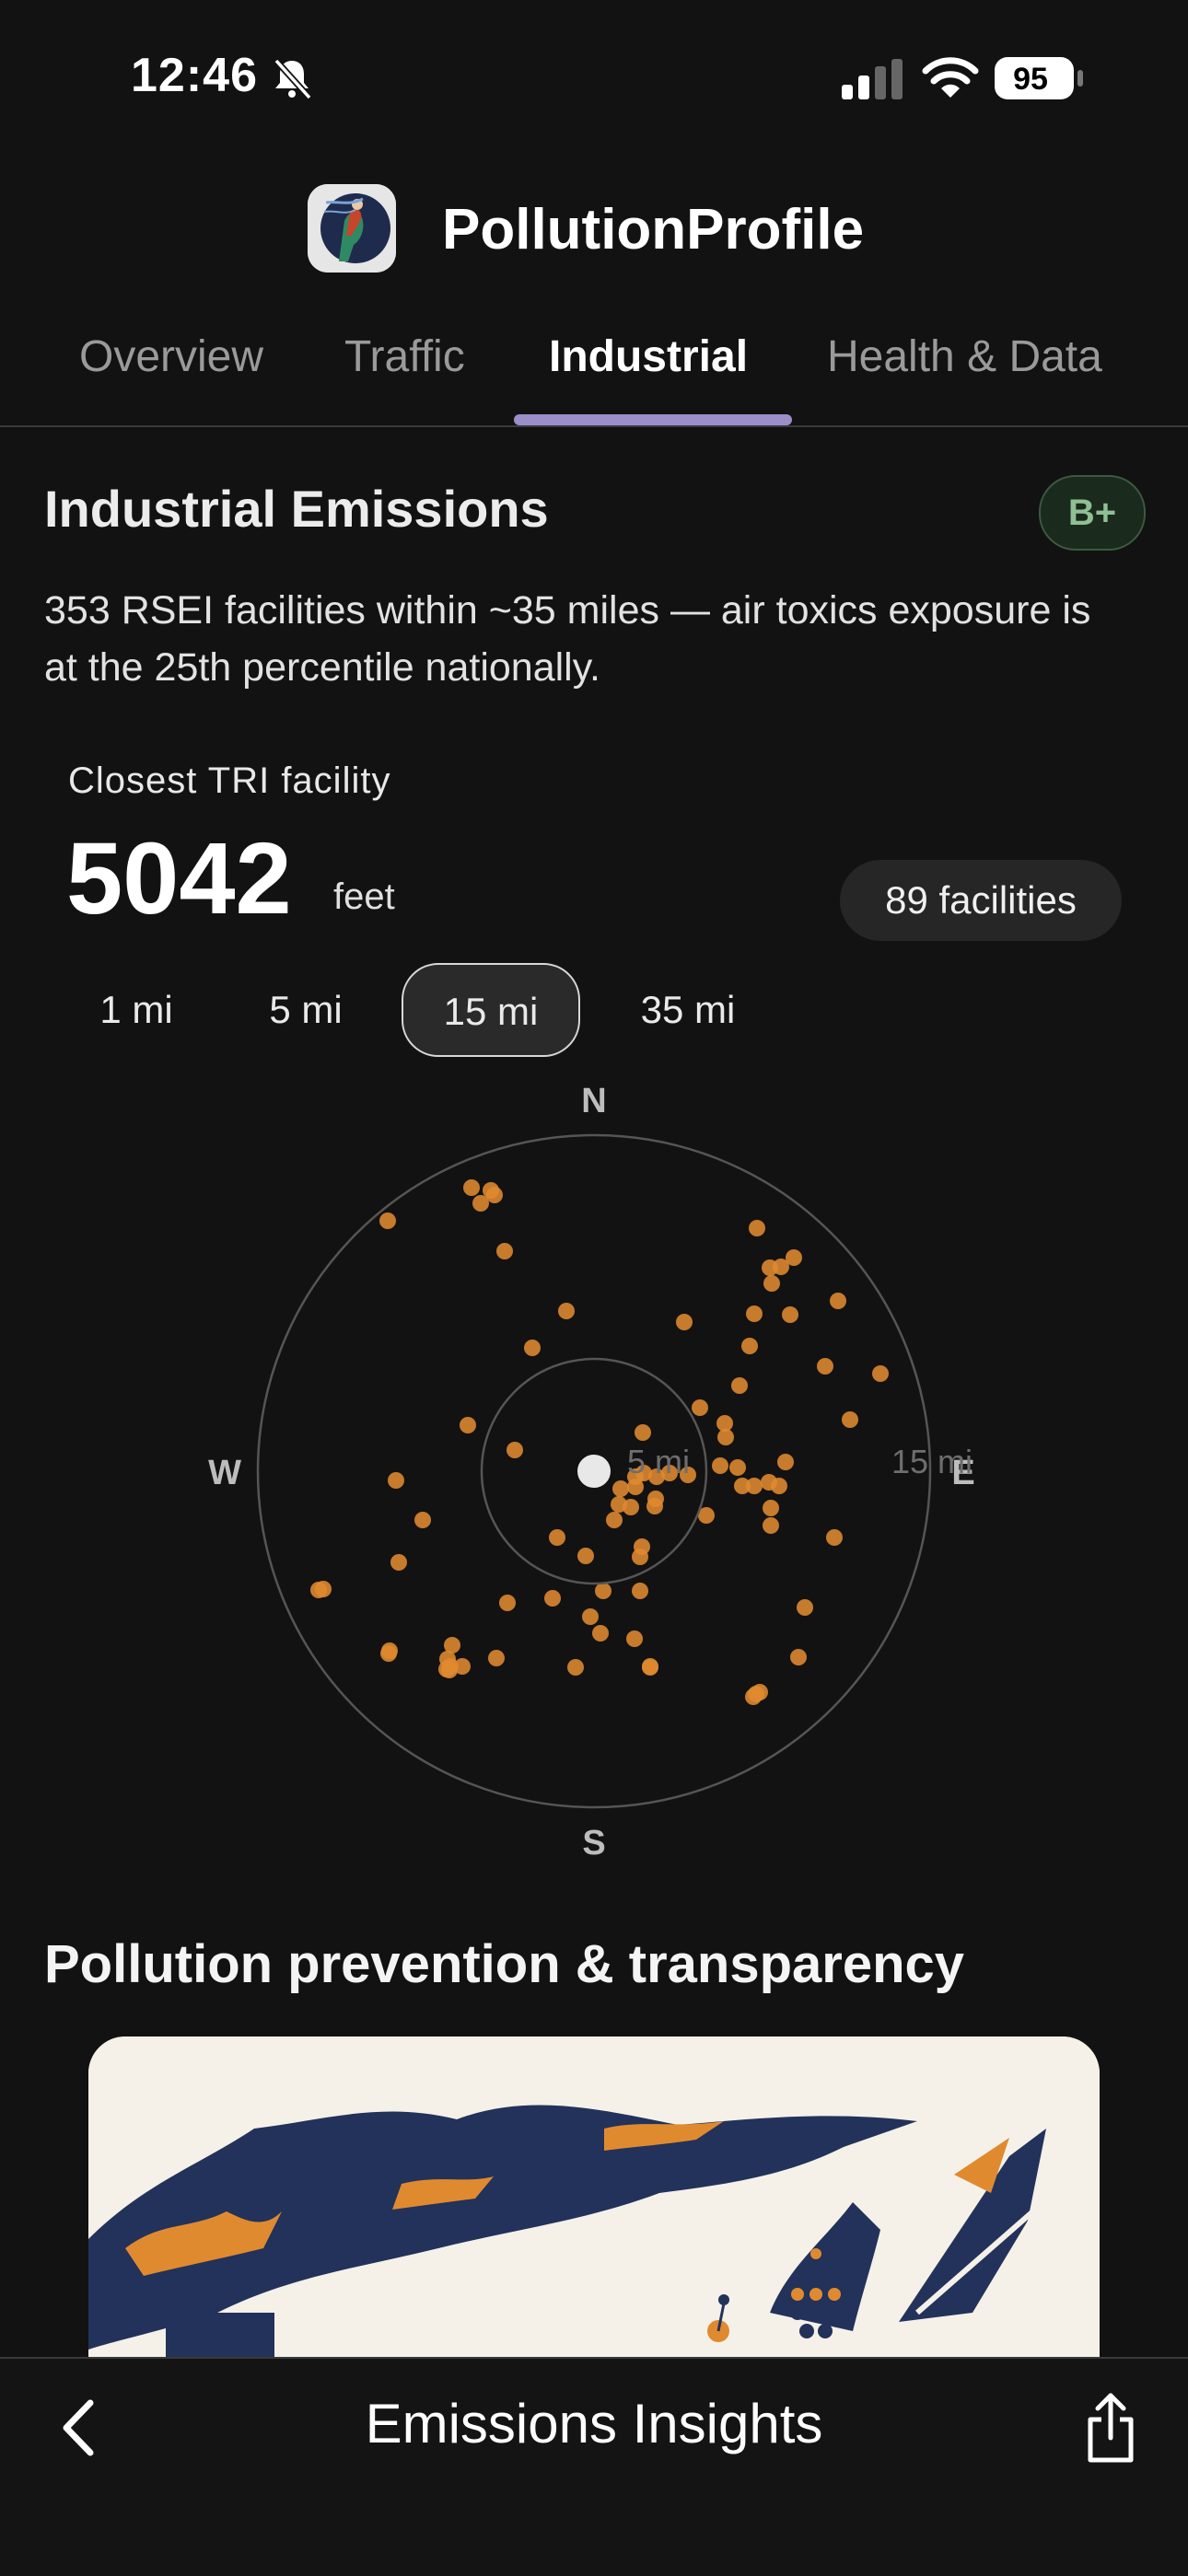 The image size is (1188, 2576). Describe the element at coordinates (352, 228) in the screenshot. I see `app-logo-icon` at that location.